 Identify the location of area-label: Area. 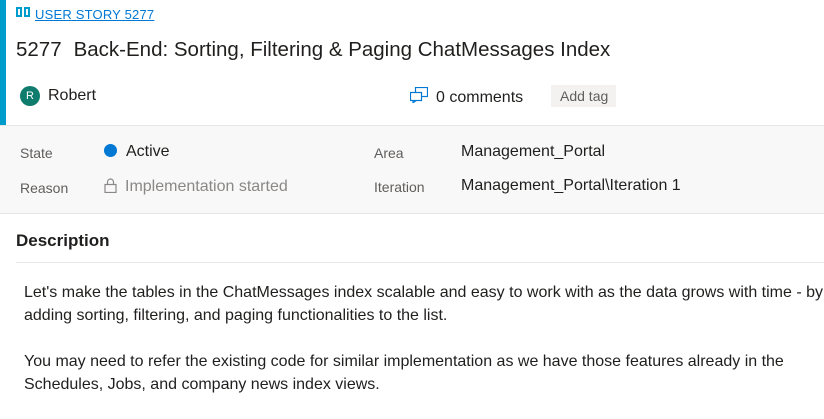
(389, 153).